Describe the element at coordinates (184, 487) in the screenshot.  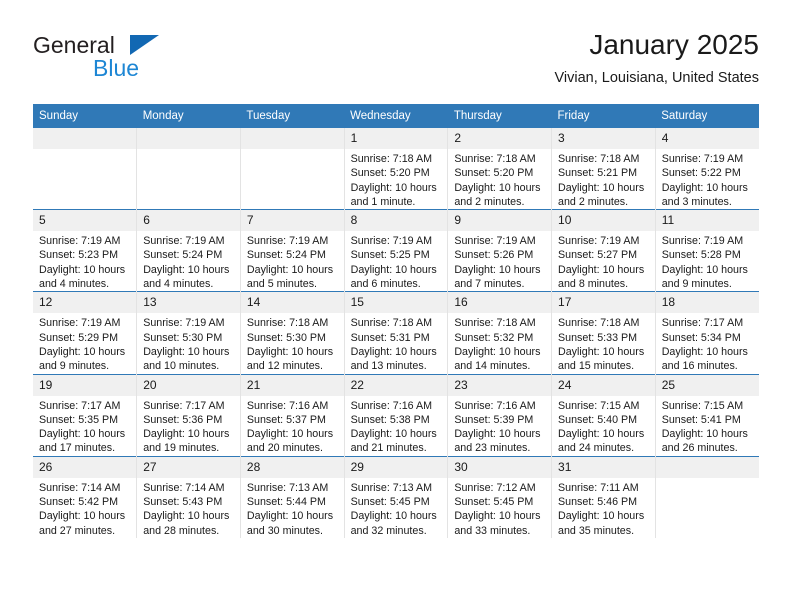
I see `sunrise-text: Sunrise: 7:14 AM` at that location.